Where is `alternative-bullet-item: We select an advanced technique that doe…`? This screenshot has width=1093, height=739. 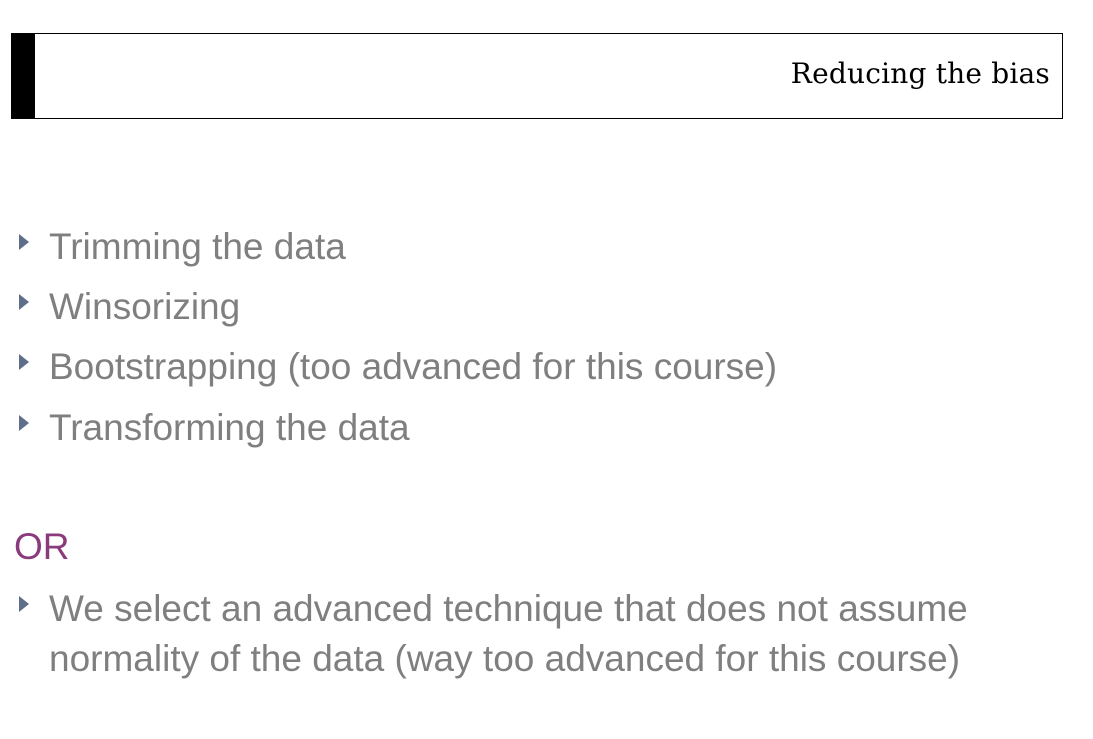
alternative-bullet-item: We select an advanced technique that doe… is located at coordinates (526, 634).